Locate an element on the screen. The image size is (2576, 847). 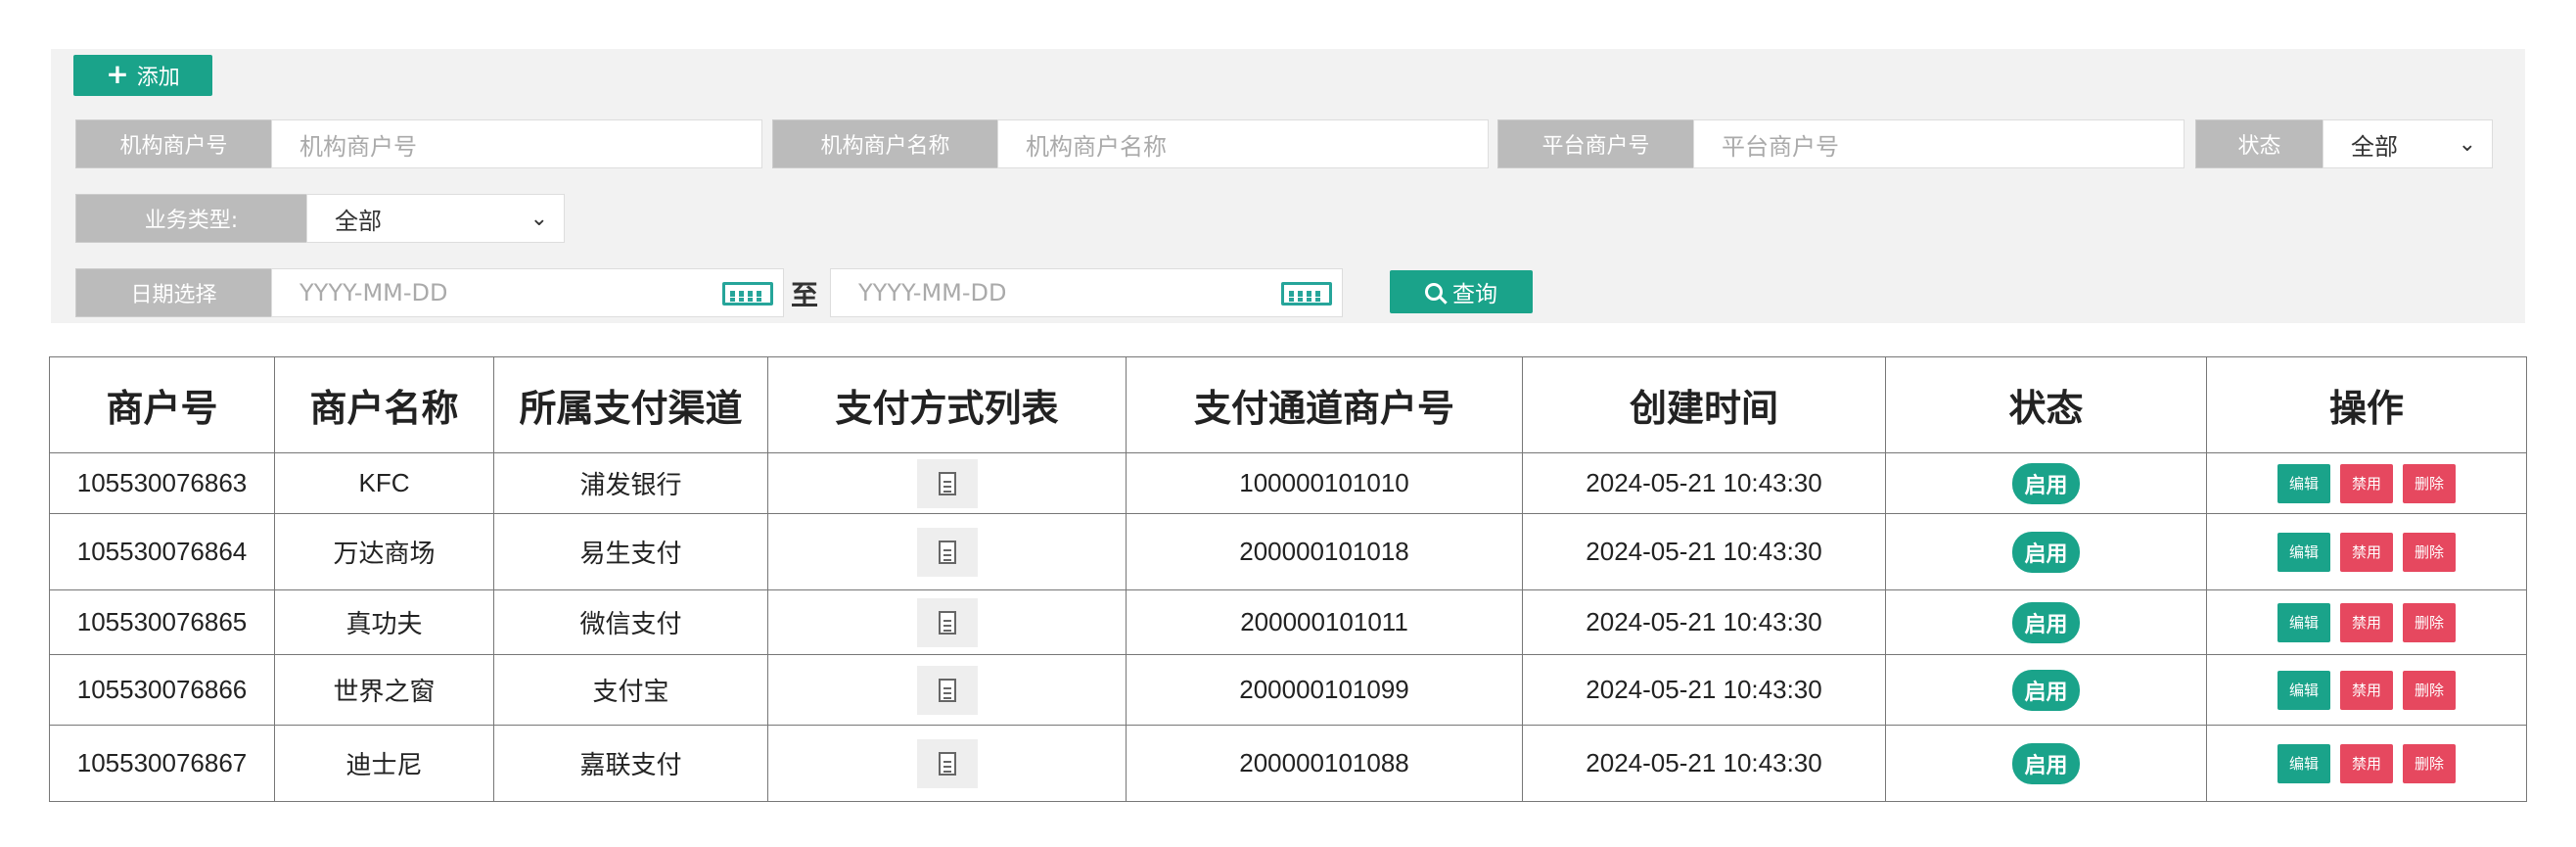
column-header: 操作 is located at coordinates (2367, 405).